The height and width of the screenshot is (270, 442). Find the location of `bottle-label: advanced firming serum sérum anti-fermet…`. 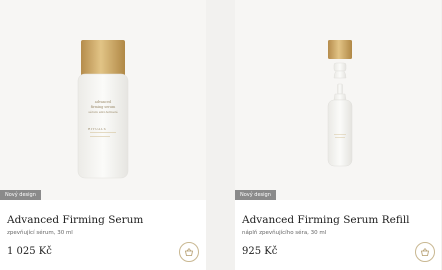

bottle-label: advanced firming serum sérum anti-fermet… is located at coordinates (103, 116).